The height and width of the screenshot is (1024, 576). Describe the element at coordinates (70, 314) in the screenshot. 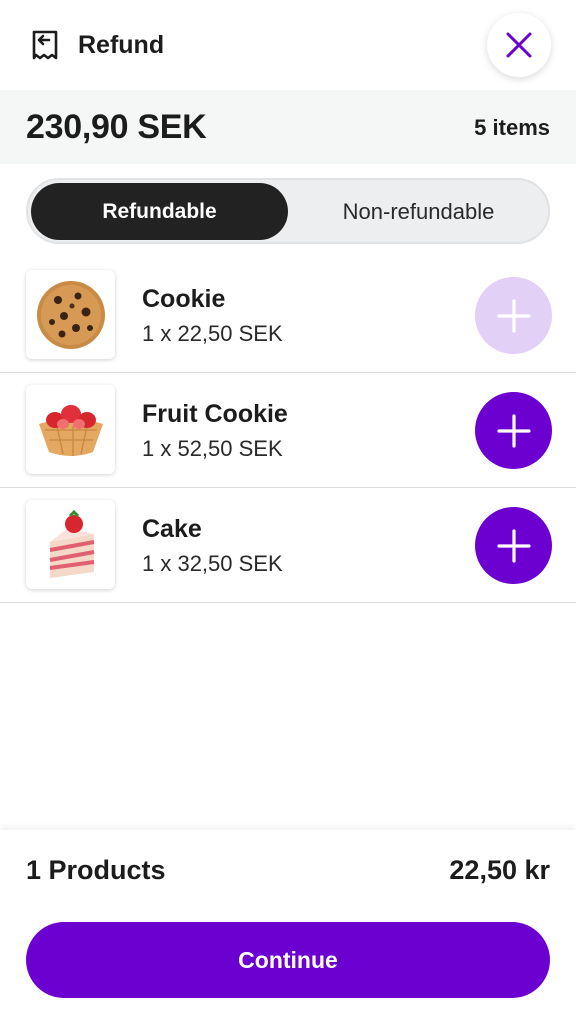

I see `cookie-image` at that location.